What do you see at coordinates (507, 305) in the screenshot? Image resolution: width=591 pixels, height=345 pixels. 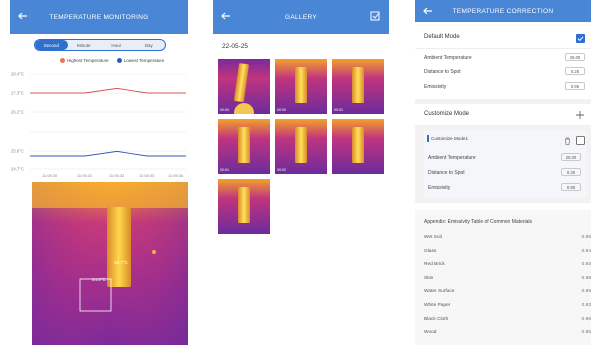 I see `emissivity-row: White Paper 0.93` at bounding box center [507, 305].